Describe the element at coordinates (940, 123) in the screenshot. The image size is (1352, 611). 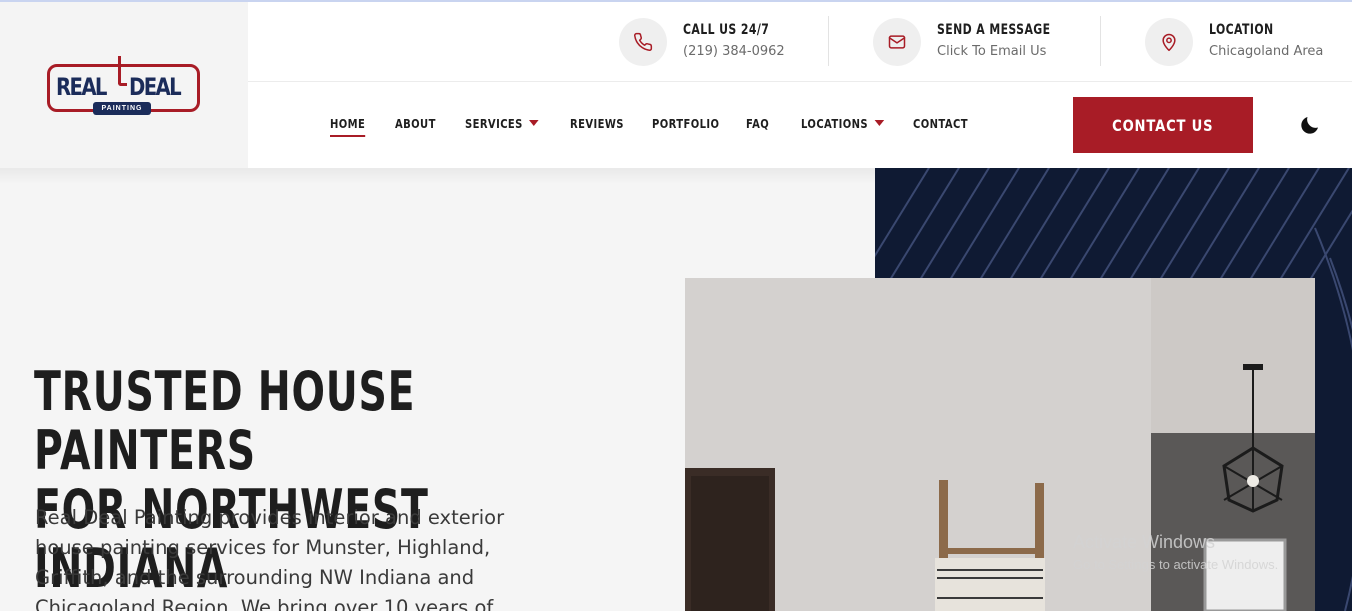
I see `nav-contact: CONTACT` at that location.